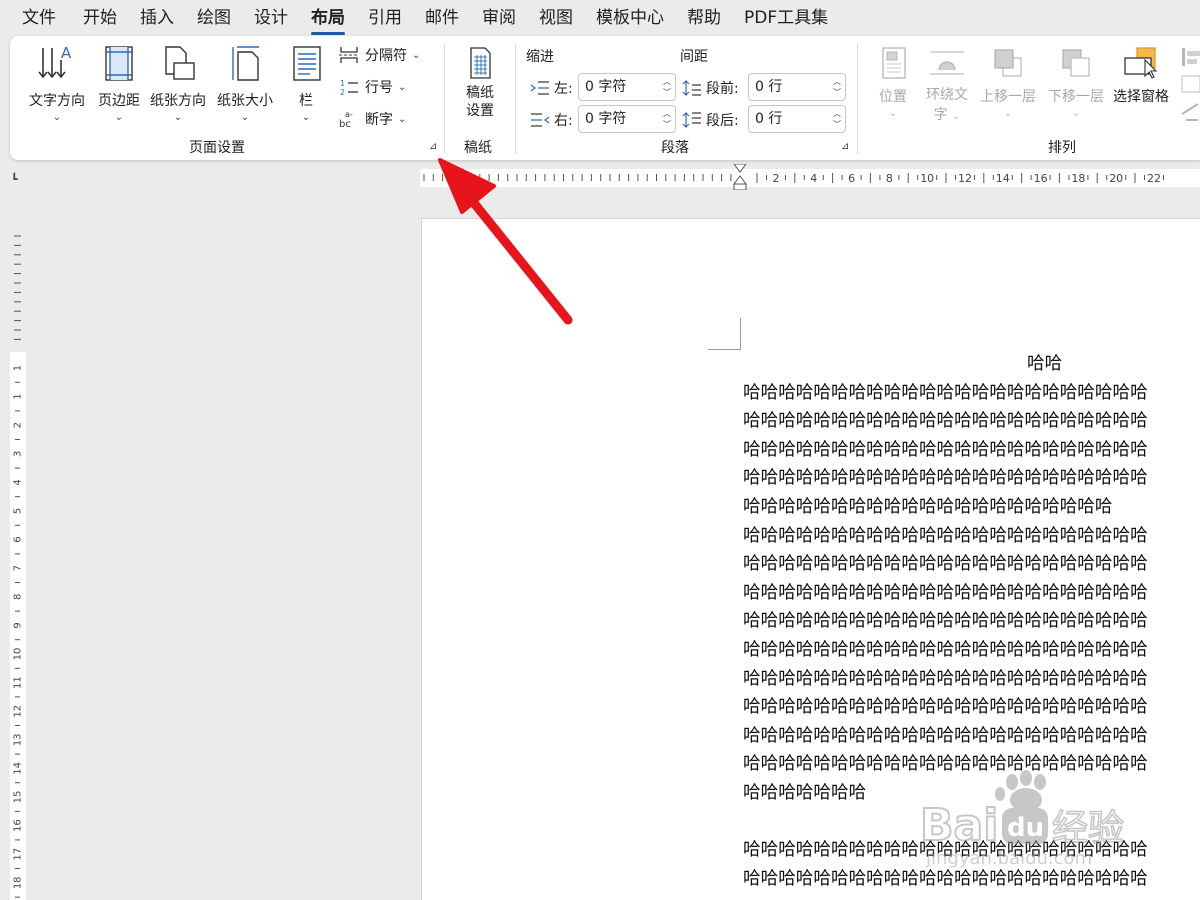 The image size is (1200, 900). I want to click on ruler-number: 6, so click(18, 539).